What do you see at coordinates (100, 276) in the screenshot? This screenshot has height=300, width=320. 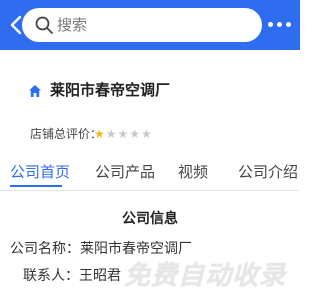 I see `info-value: 王昭君` at bounding box center [100, 276].